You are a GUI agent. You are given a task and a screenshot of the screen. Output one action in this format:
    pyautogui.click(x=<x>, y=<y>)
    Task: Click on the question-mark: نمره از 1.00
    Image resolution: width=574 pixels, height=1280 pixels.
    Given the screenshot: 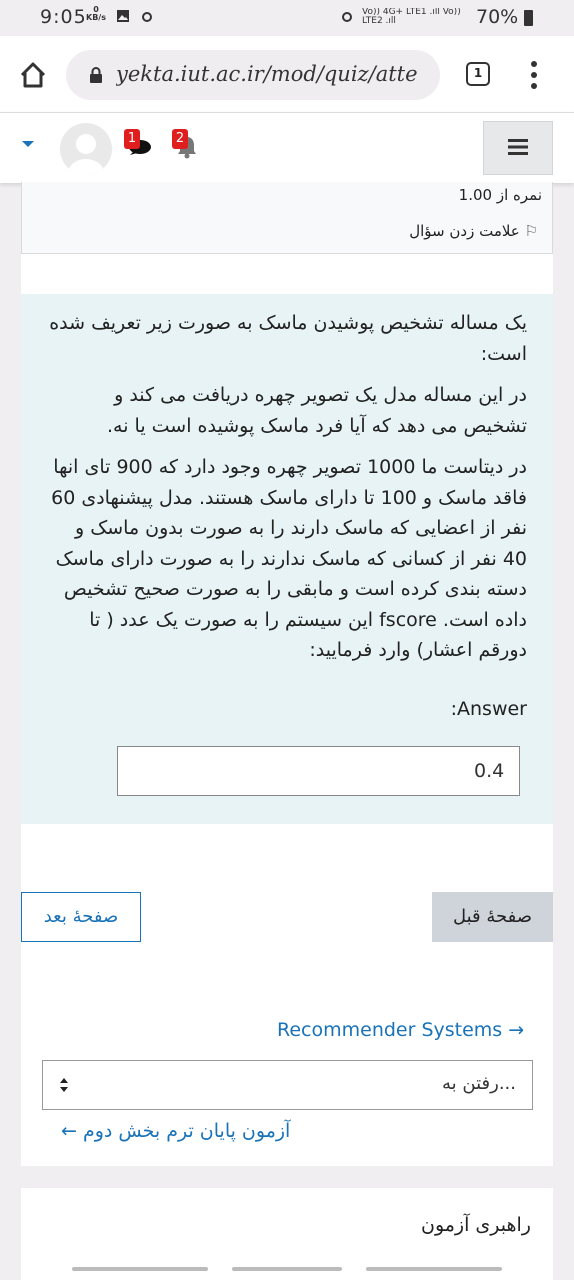 What is the action you would take?
    pyautogui.click(x=500, y=195)
    